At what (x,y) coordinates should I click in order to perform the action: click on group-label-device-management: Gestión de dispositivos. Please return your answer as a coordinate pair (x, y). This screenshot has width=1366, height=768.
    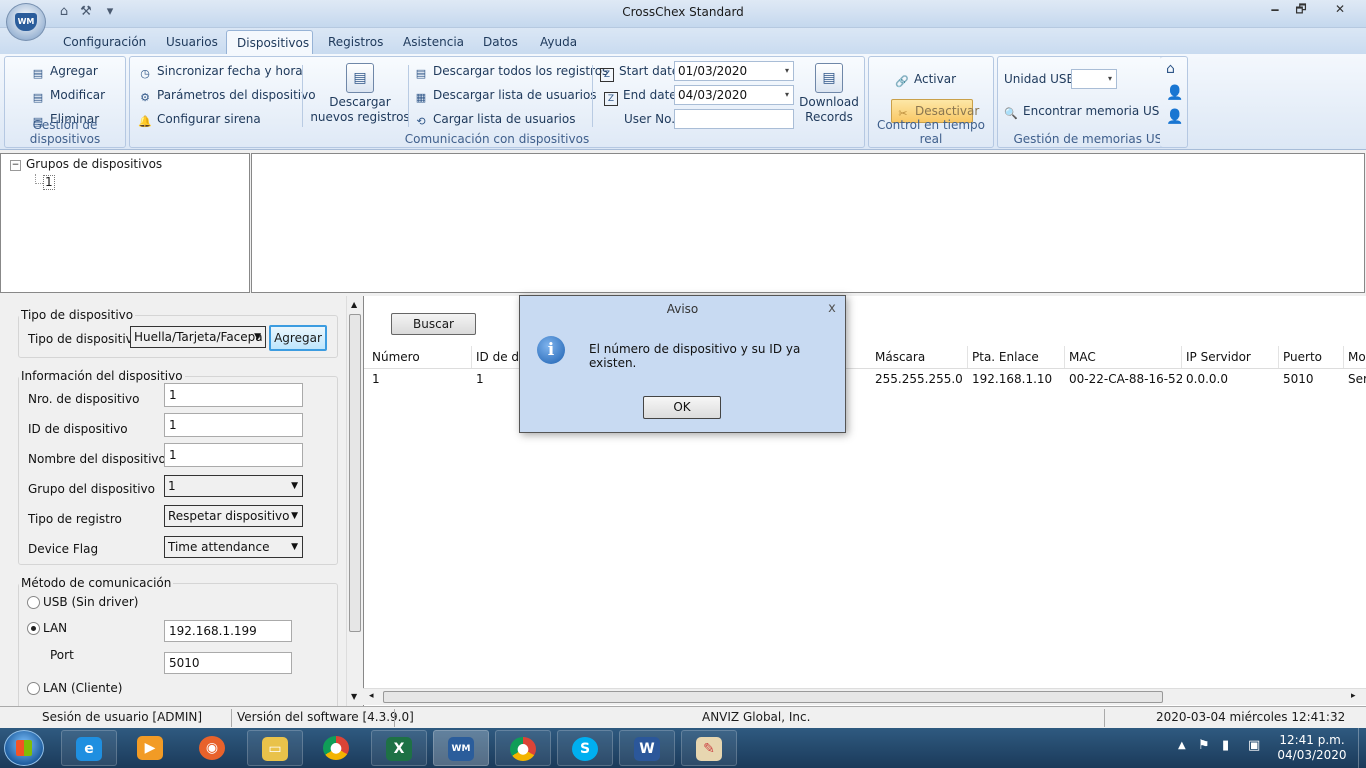
    Looking at the image, I should click on (65, 132).